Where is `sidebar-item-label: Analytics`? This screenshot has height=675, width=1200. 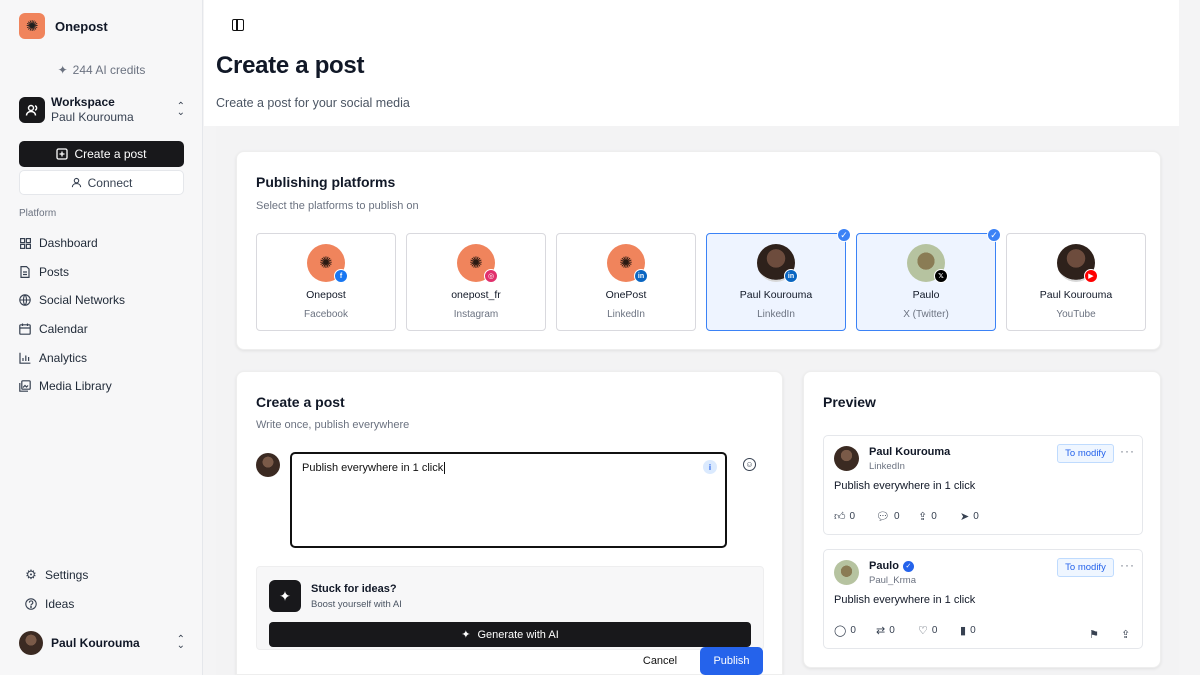
sidebar-item-label: Analytics is located at coordinates (63, 357).